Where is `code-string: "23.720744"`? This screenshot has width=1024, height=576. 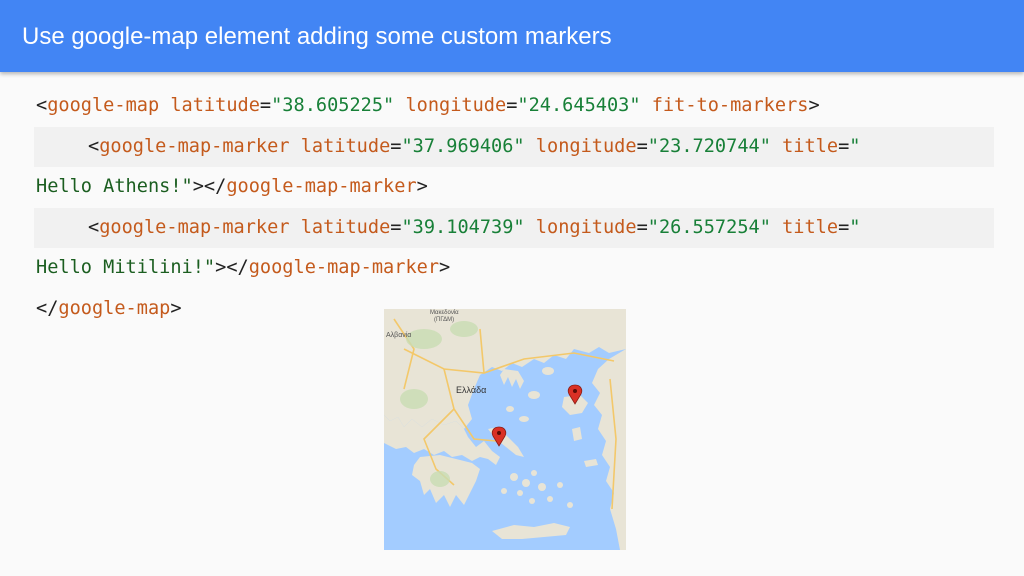 code-string: "23.720744" is located at coordinates (709, 146).